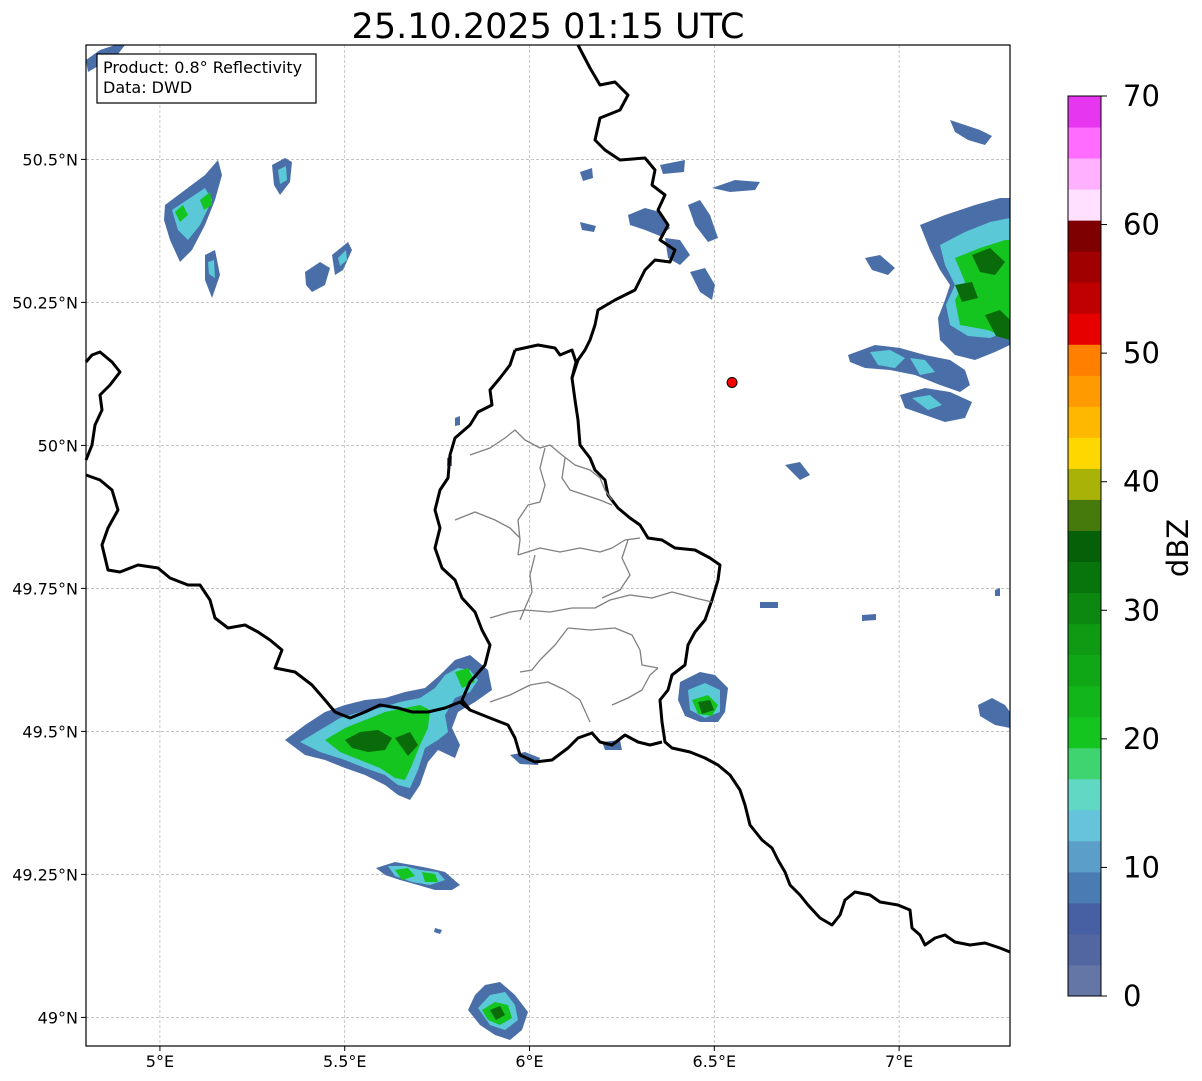  Describe the element at coordinates (1141, 225) in the screenshot. I see `colorbar-tick-label: 60` at that location.